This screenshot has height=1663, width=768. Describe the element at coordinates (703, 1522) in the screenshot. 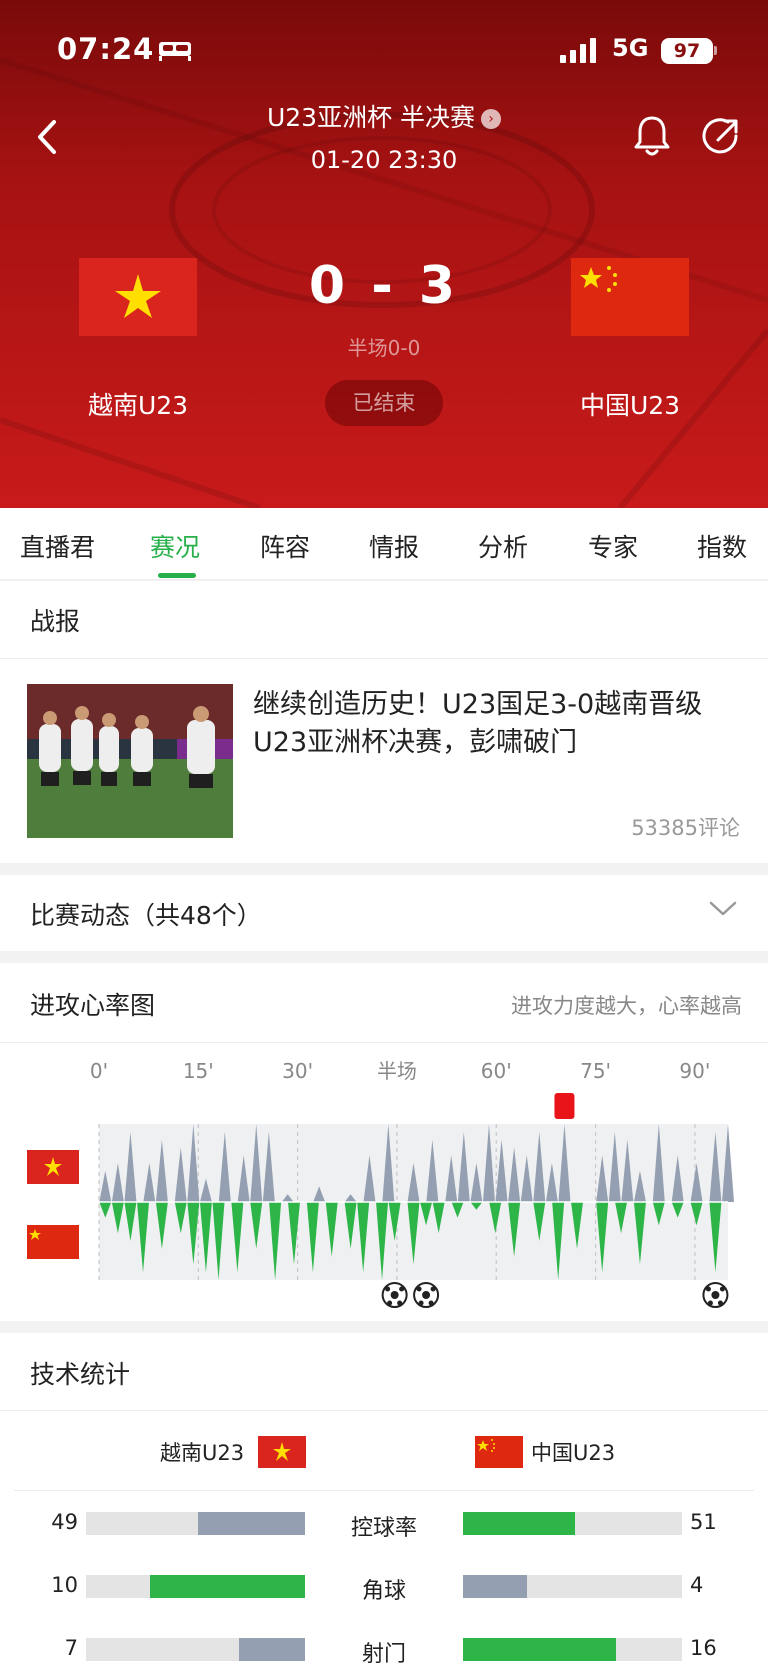

I see `stat-away-value: 51` at that location.